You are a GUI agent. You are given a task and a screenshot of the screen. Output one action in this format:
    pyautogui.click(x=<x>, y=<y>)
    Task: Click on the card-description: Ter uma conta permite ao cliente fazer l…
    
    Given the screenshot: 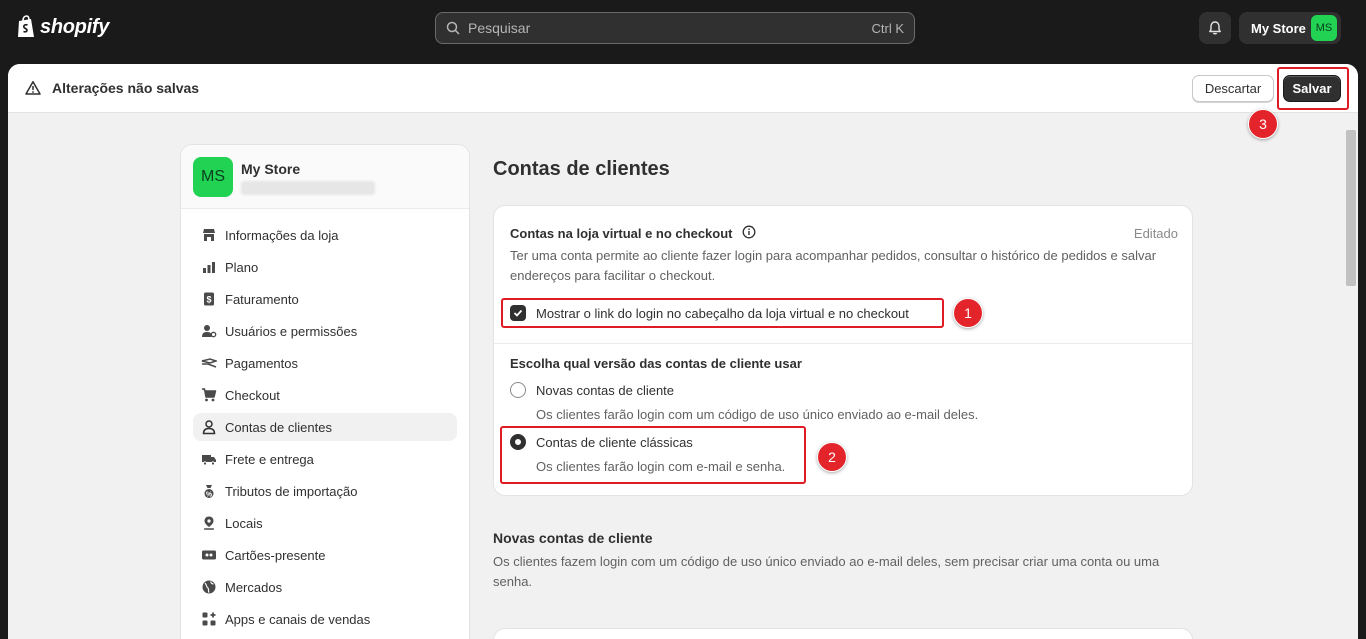 What is the action you would take?
    pyautogui.click(x=833, y=265)
    